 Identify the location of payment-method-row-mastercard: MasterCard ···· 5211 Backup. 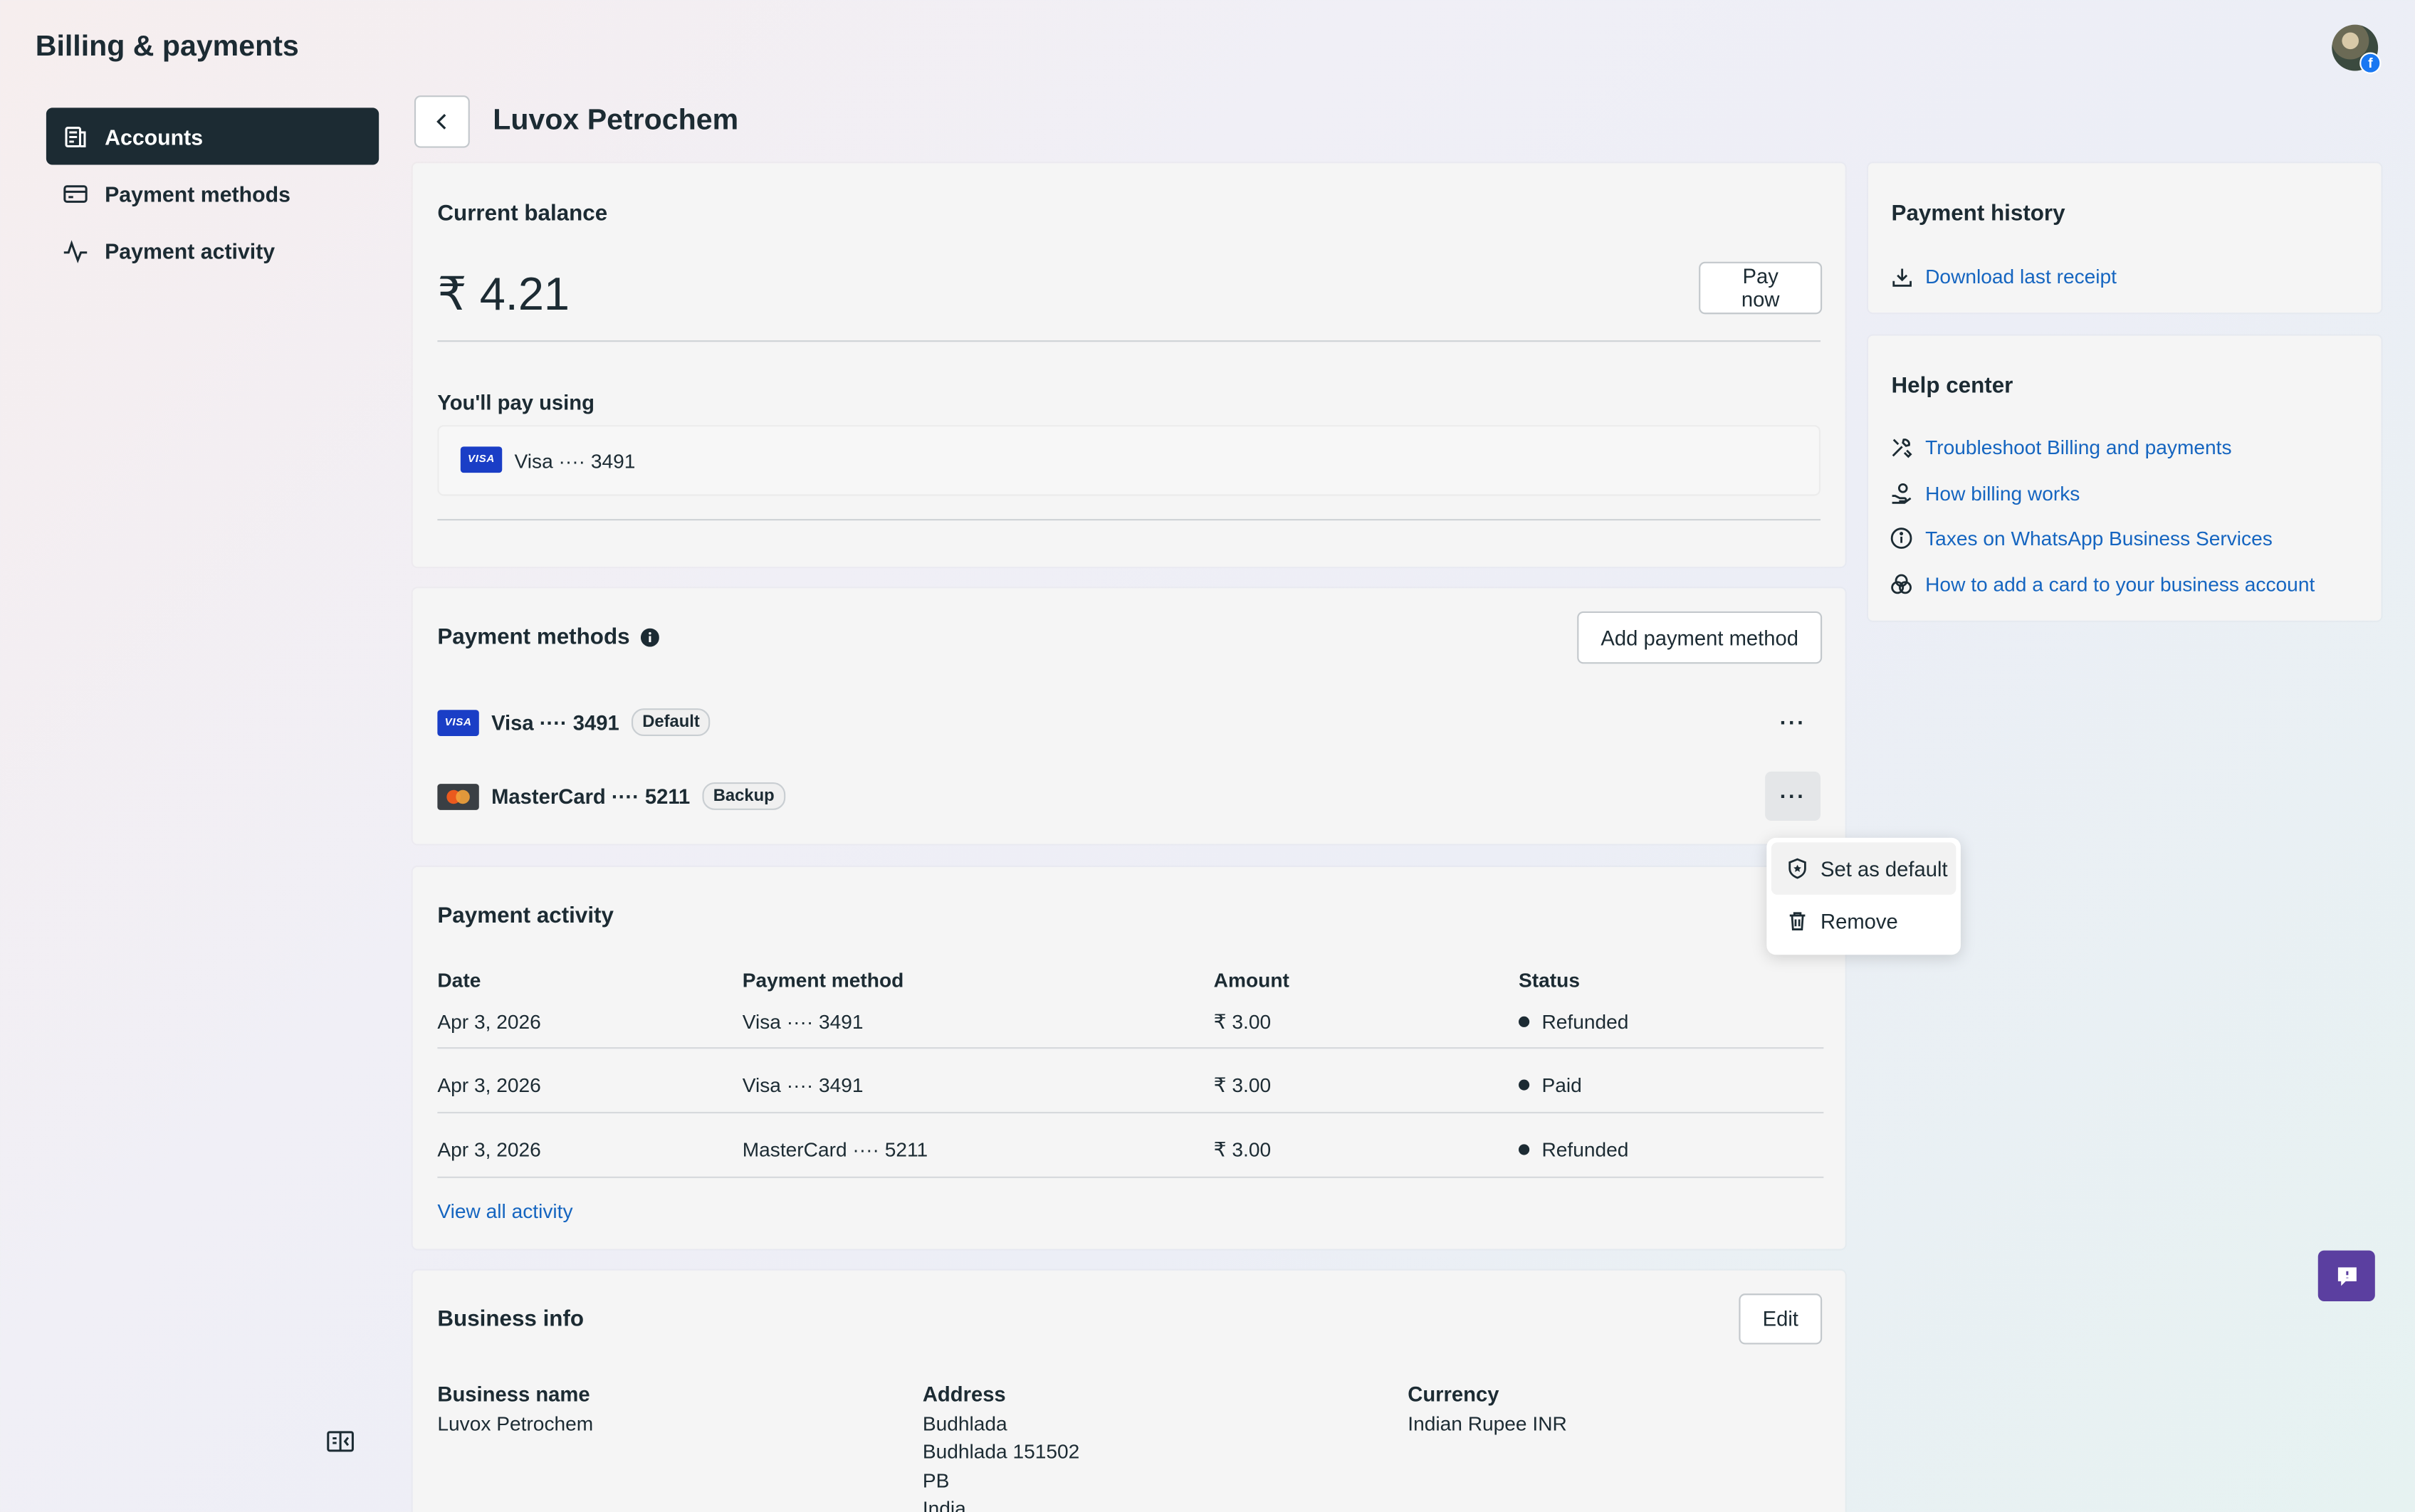
(611, 796).